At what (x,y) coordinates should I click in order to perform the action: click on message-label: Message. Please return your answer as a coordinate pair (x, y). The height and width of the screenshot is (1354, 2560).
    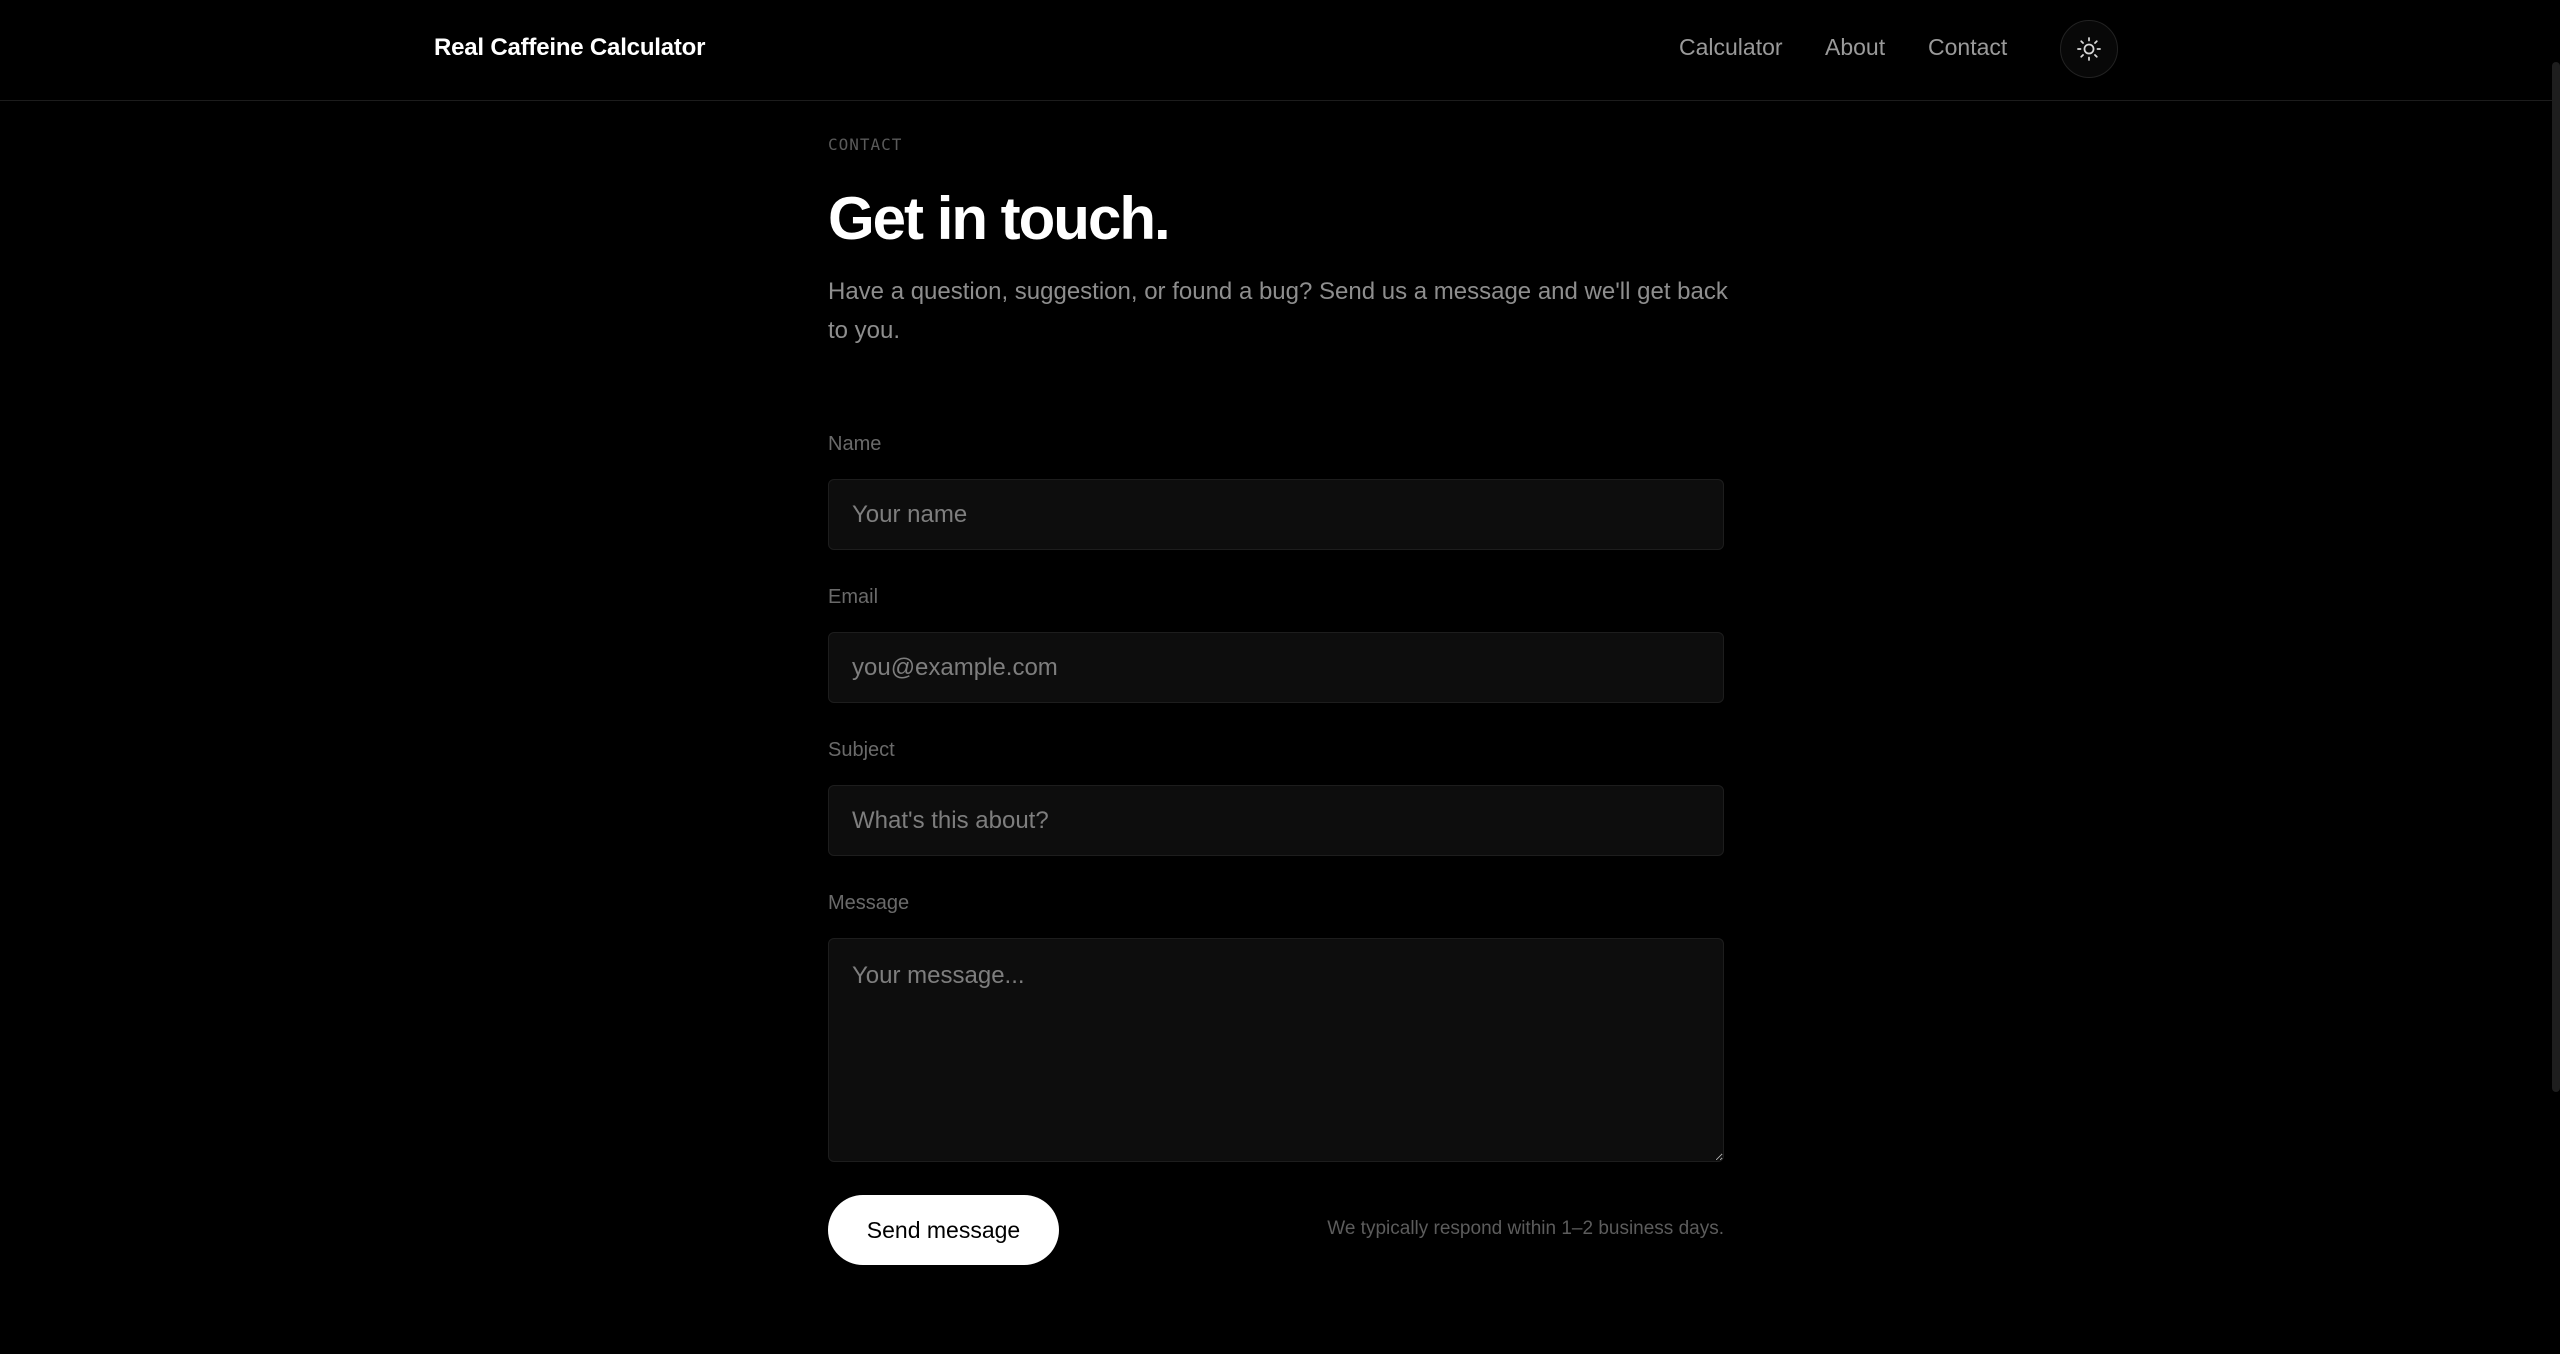
    Looking at the image, I should click on (869, 903).